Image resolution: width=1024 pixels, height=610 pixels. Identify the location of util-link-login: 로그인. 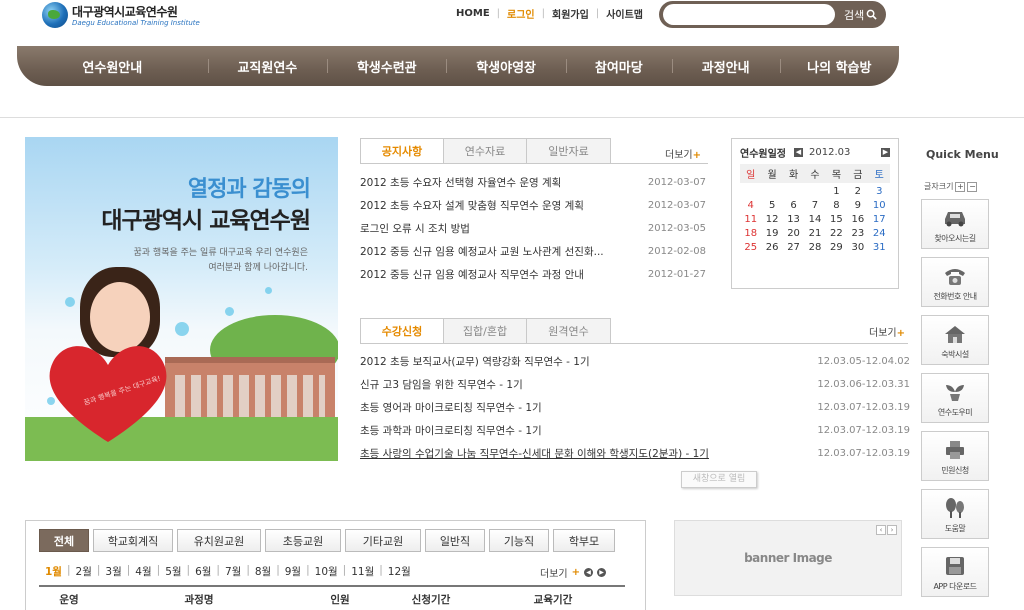
(521, 13).